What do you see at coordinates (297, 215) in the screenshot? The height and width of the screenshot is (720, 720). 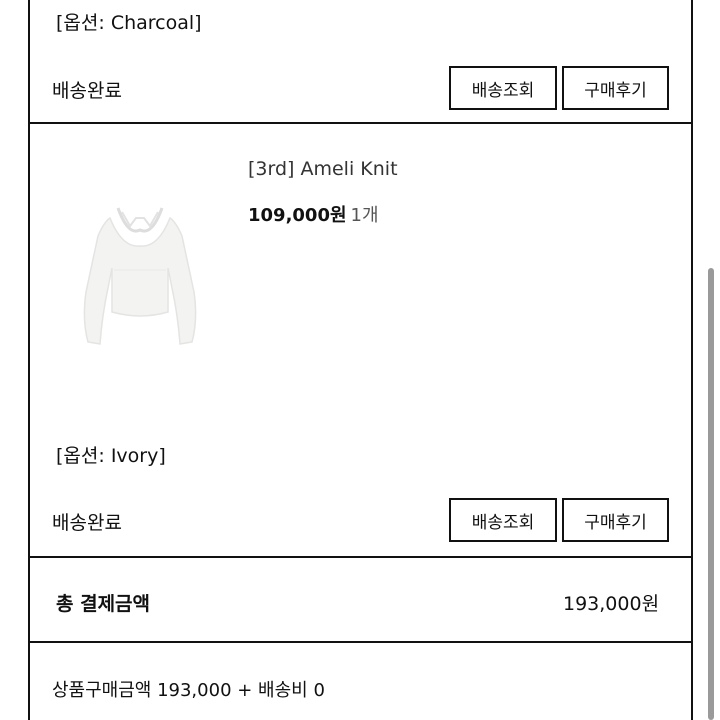 I see `product-price: 109,000원` at bounding box center [297, 215].